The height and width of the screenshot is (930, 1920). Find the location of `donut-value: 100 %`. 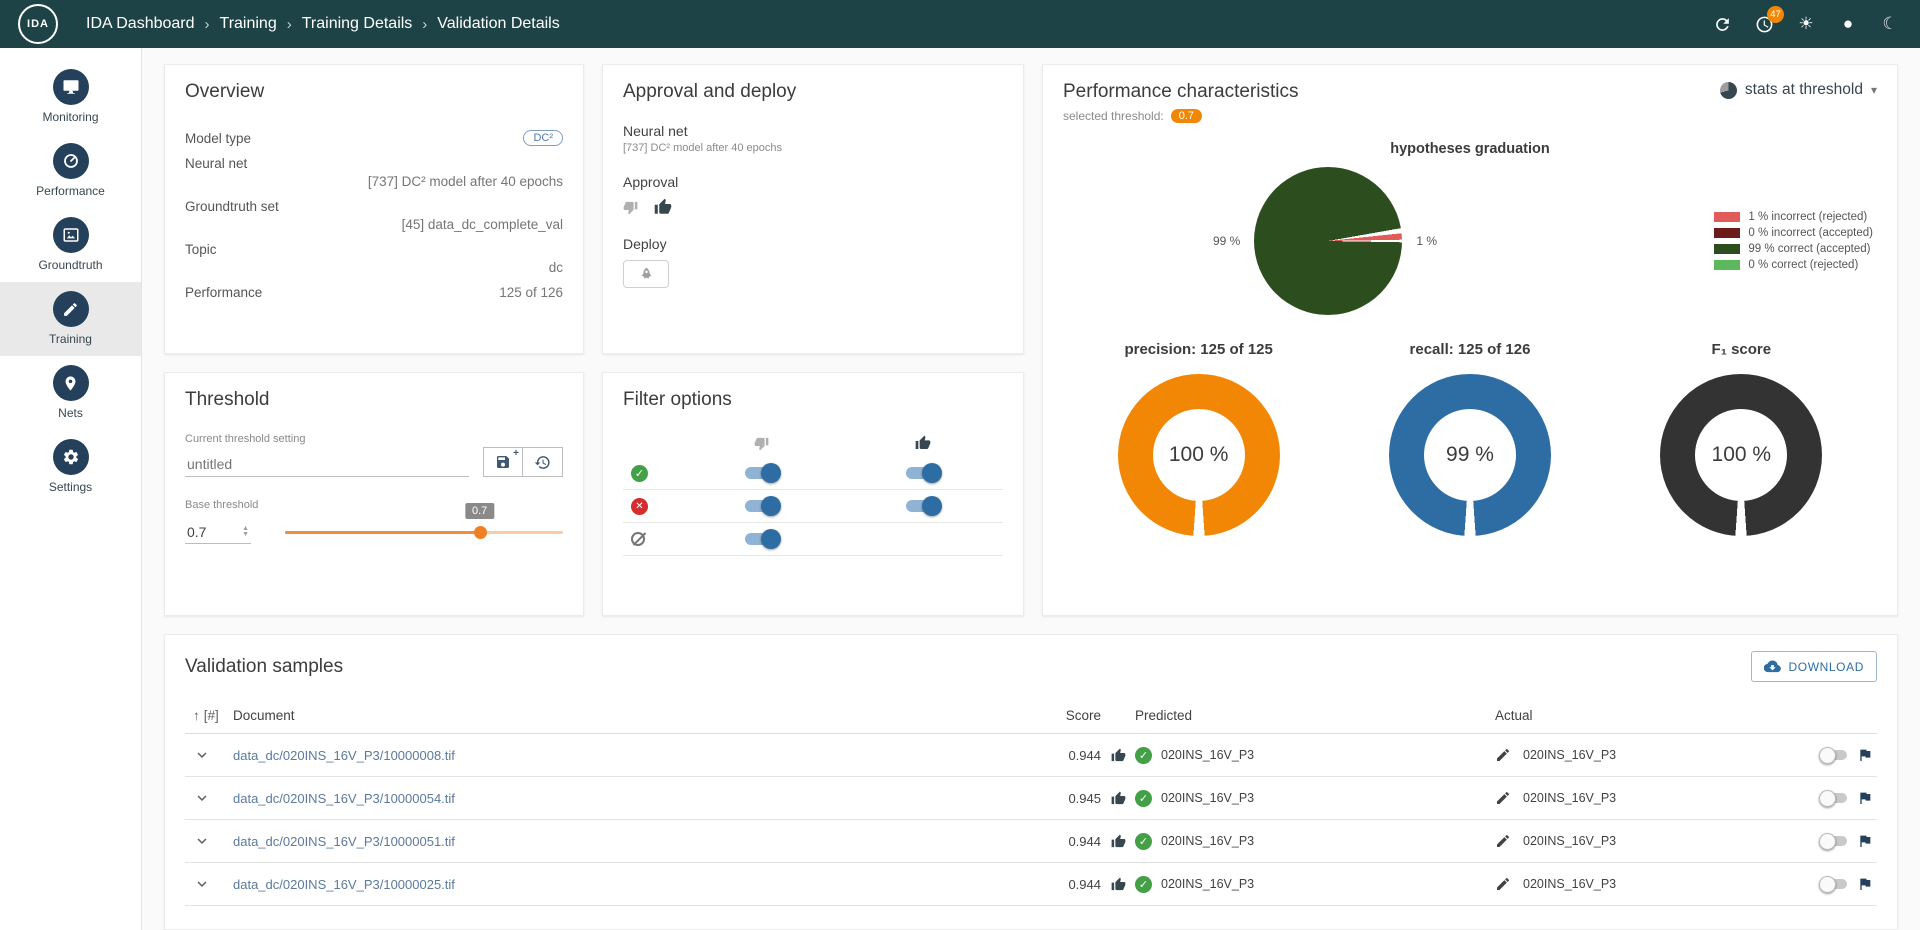

donut-value: 100 % is located at coordinates (1198, 454).